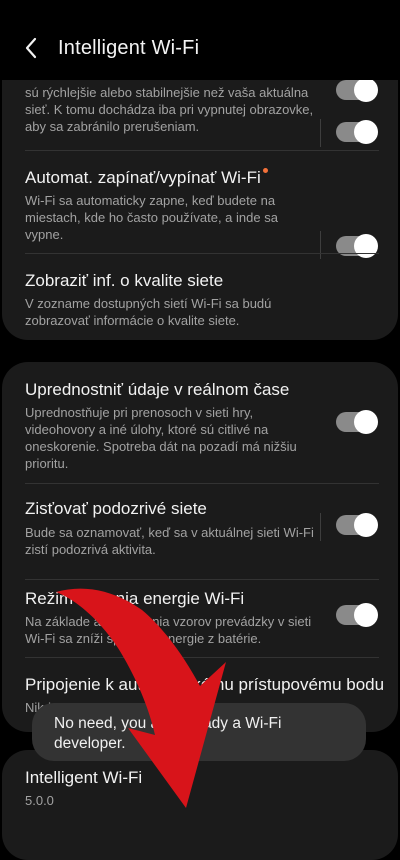 The height and width of the screenshot is (860, 400). What do you see at coordinates (157, 389) in the screenshot?
I see `item-title: Uprednostniť údaje v reálnom čase` at bounding box center [157, 389].